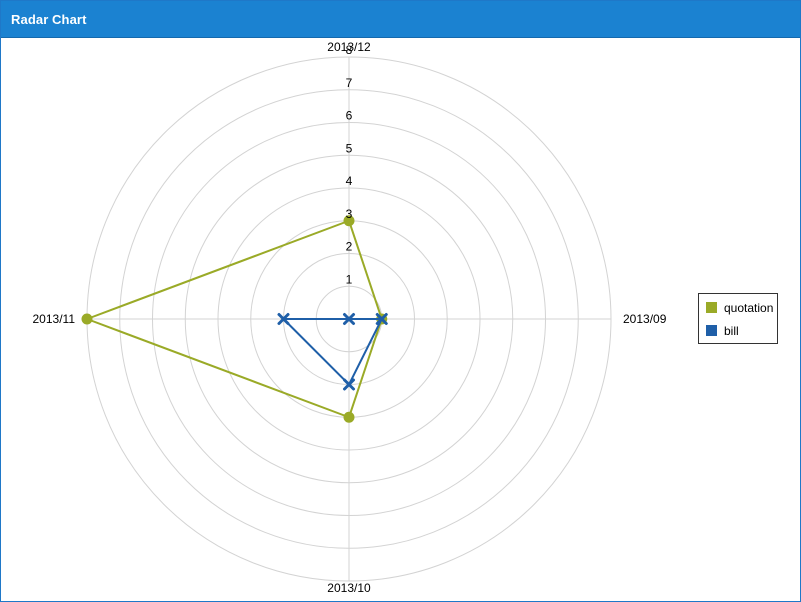  Describe the element at coordinates (349, 588) in the screenshot. I see `category-label: 2013/10` at that location.